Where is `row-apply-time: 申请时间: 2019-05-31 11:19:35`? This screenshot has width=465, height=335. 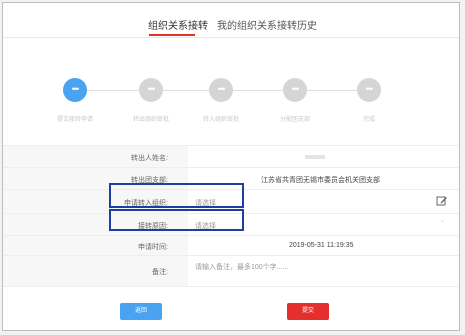
row-apply-time: 申请时间: 2019-05-31 11:19:35 is located at coordinates (231, 245).